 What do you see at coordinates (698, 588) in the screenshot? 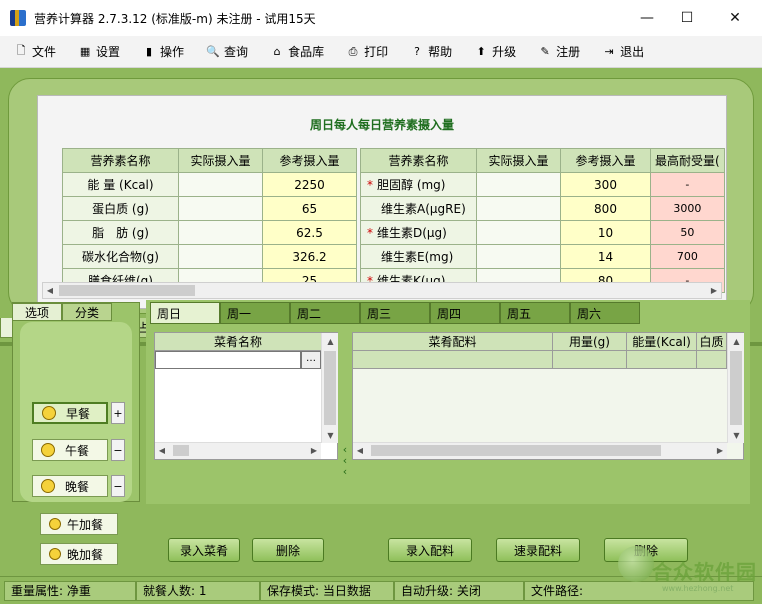
I see `watermark-sub: www.hezhong.net` at bounding box center [698, 588].